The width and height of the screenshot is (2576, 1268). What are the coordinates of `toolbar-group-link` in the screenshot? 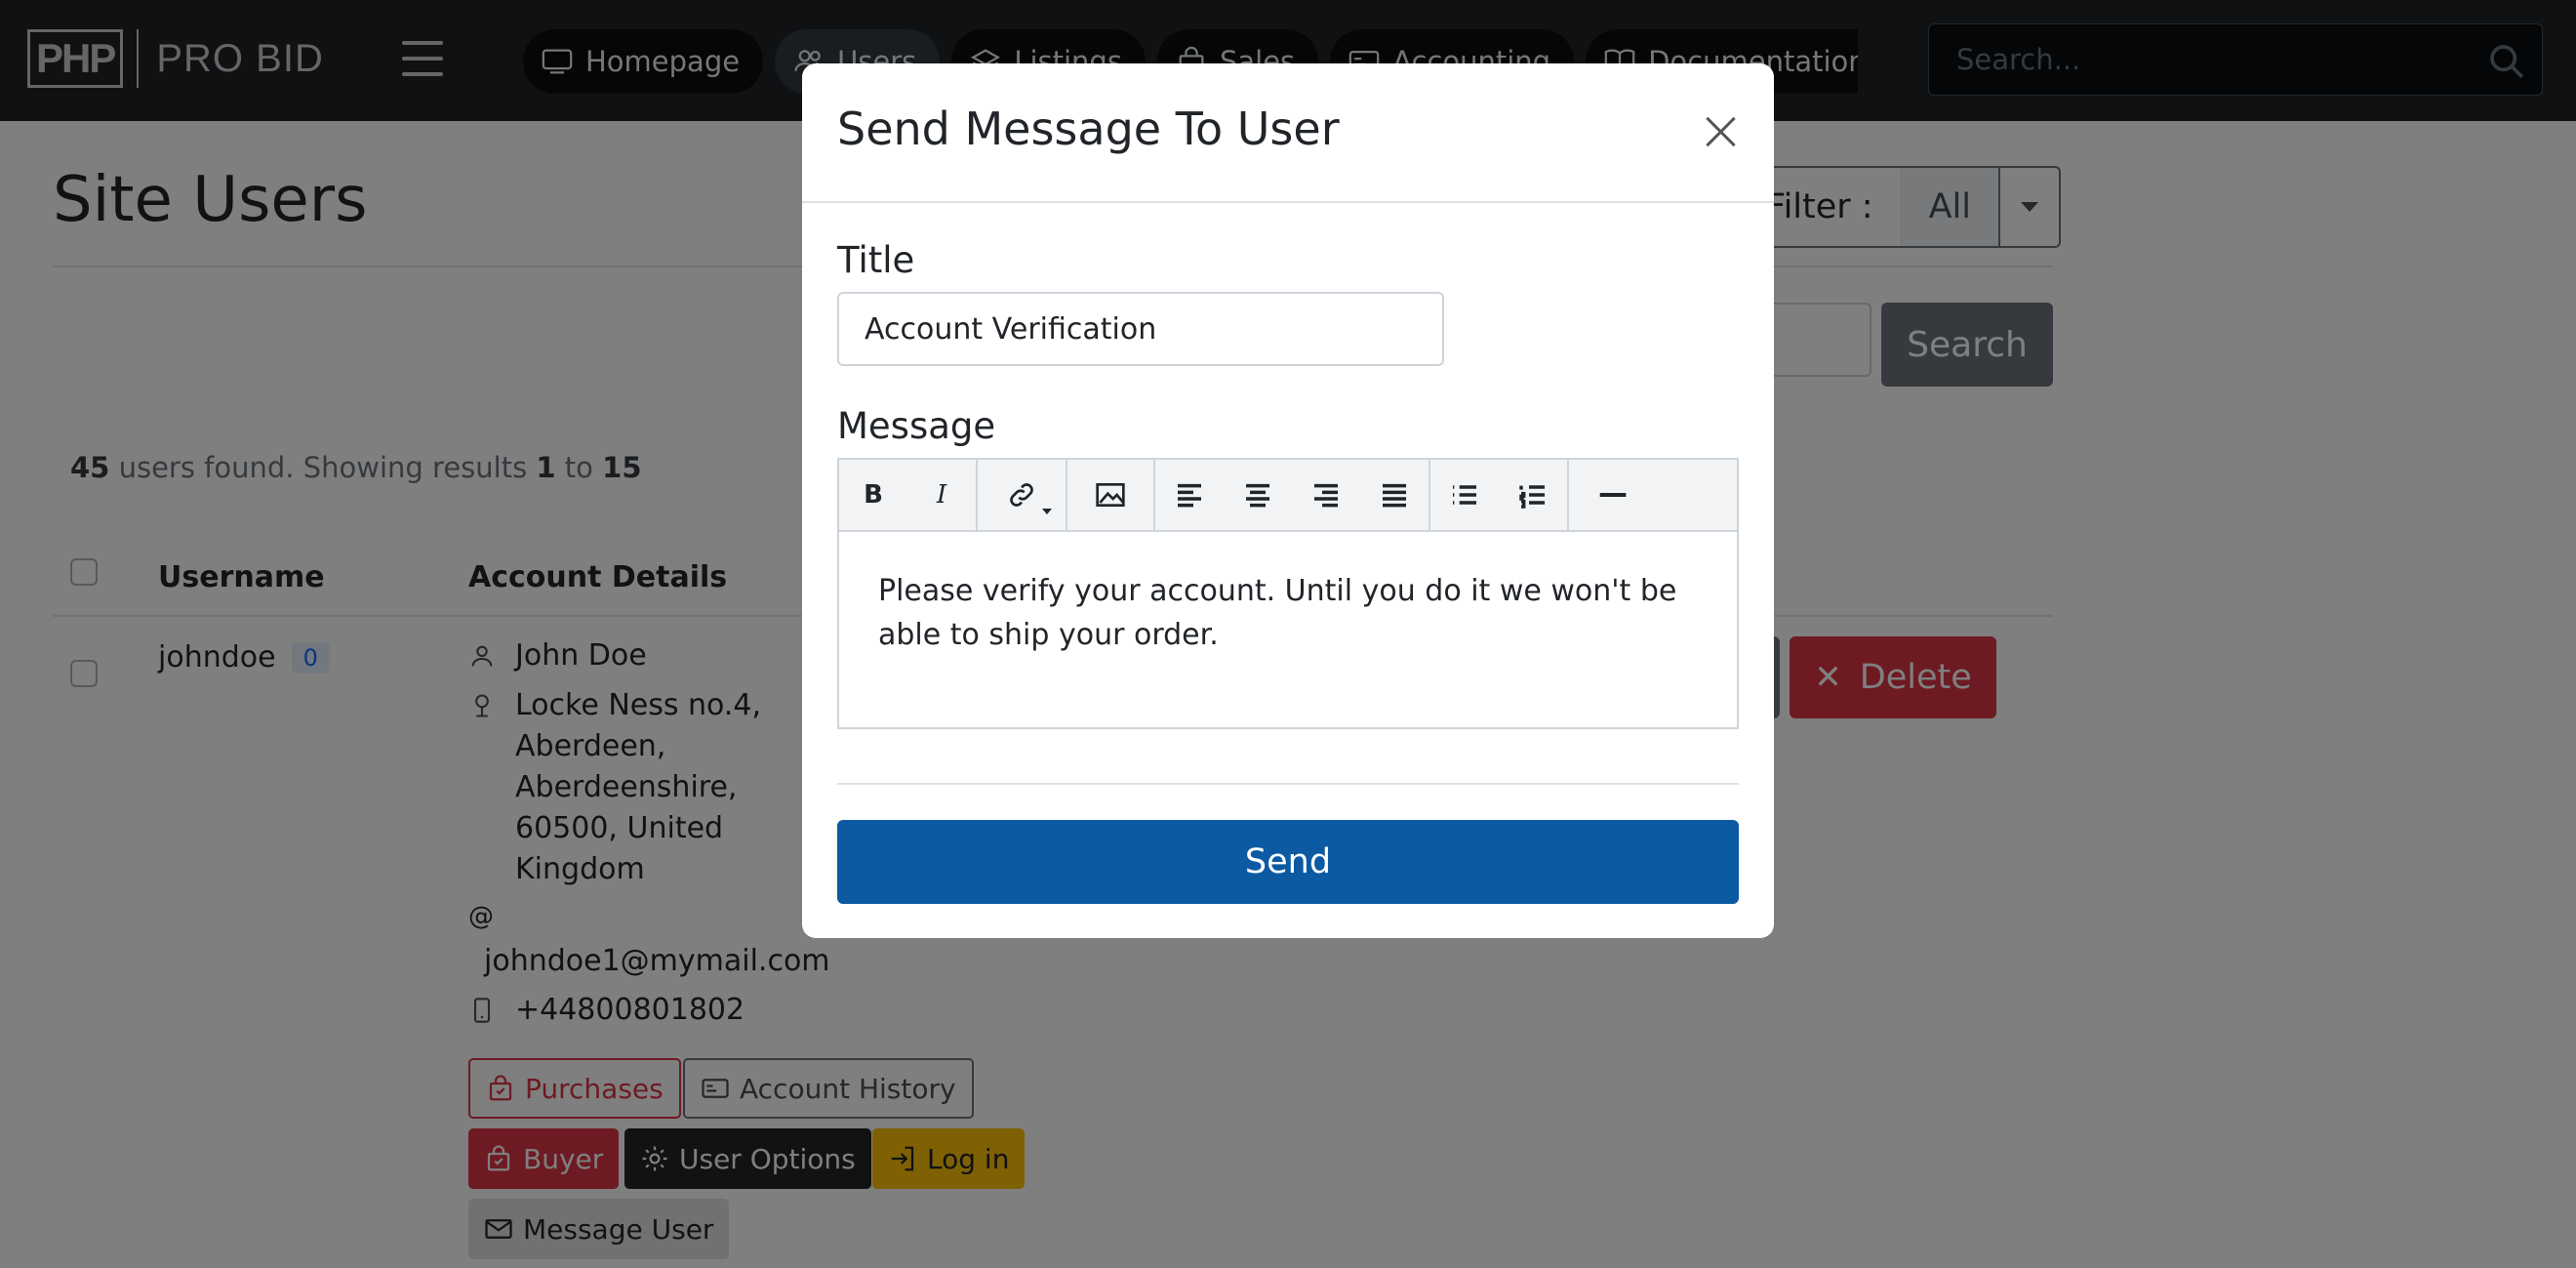 It's located at (1066, 495).